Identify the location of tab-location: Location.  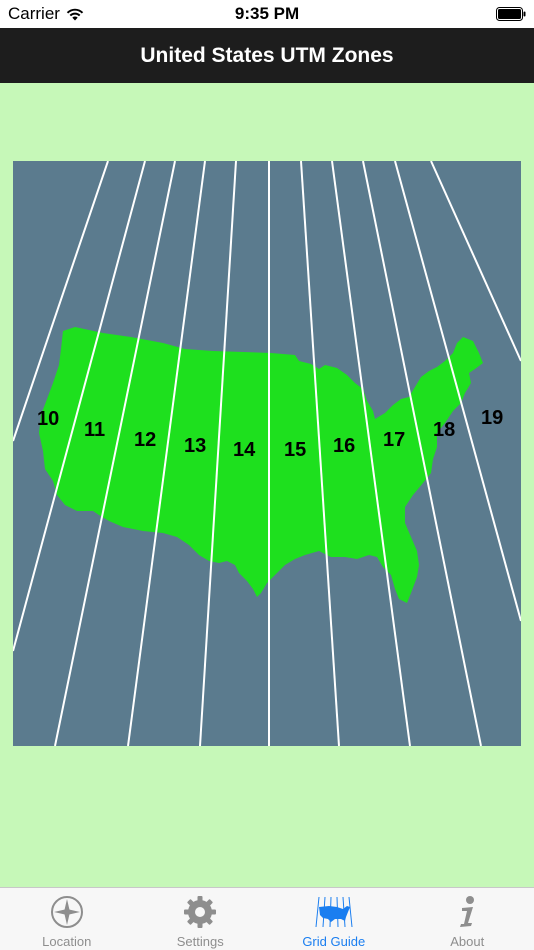
(67, 919).